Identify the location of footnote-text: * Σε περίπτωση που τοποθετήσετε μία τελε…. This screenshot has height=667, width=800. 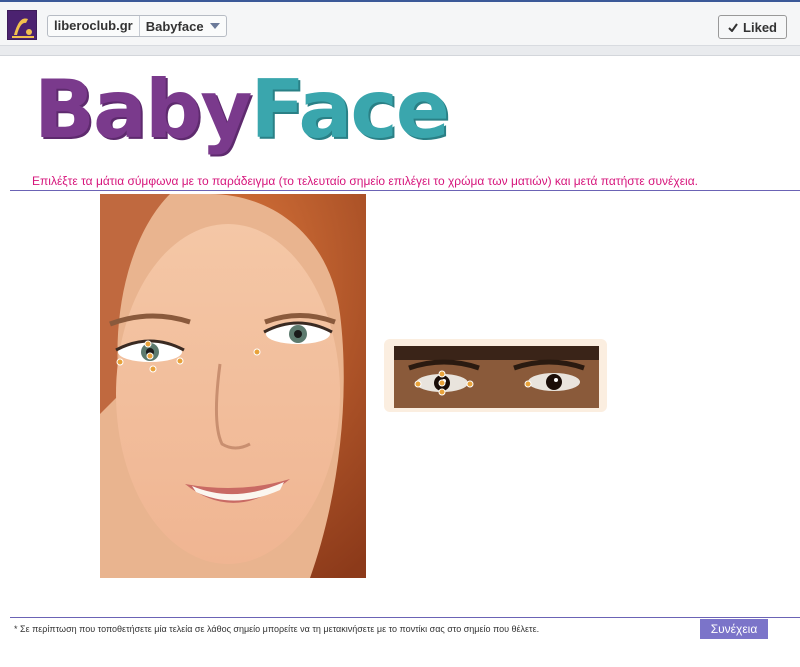
(277, 629).